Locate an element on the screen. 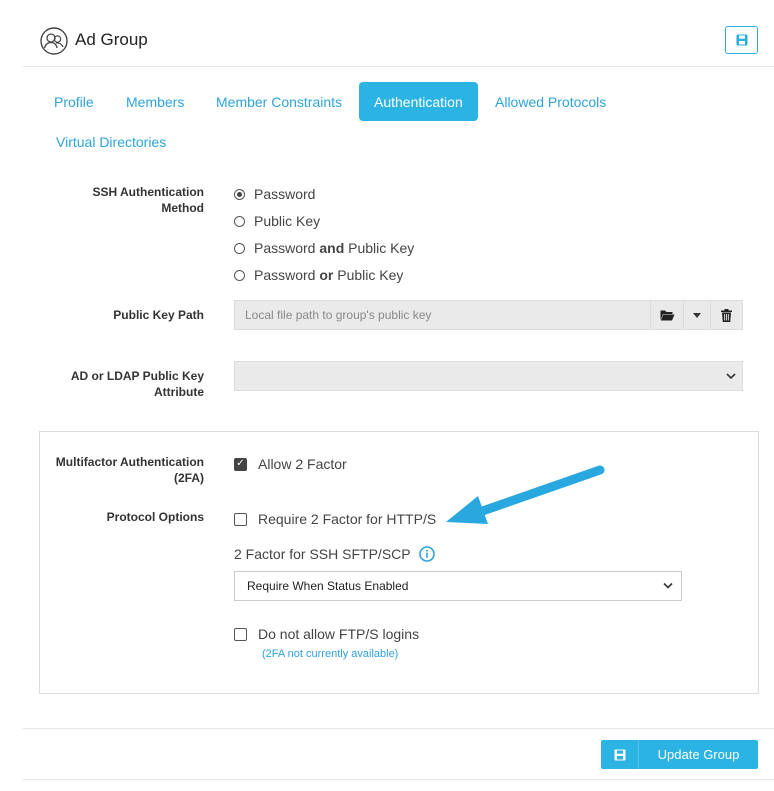  delete-key-button is located at coordinates (726, 315).